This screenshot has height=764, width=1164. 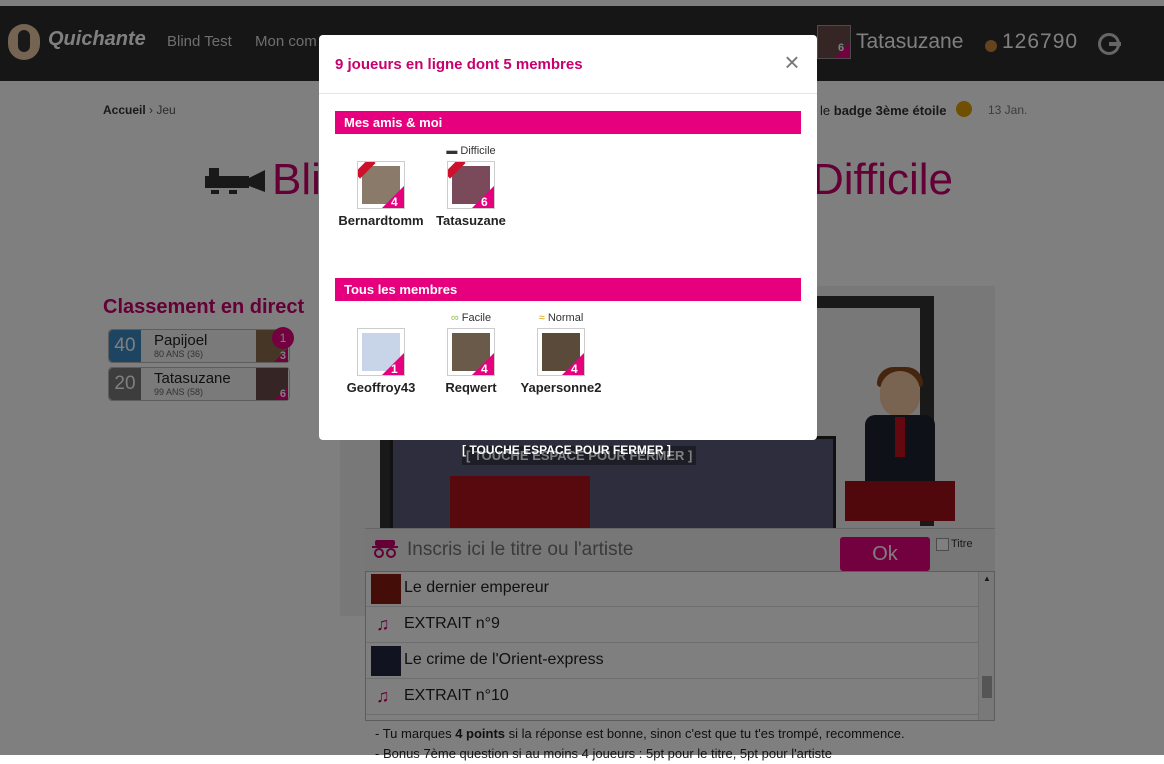 What do you see at coordinates (453, 151) in the screenshot?
I see `difficulty-icon: ▬` at bounding box center [453, 151].